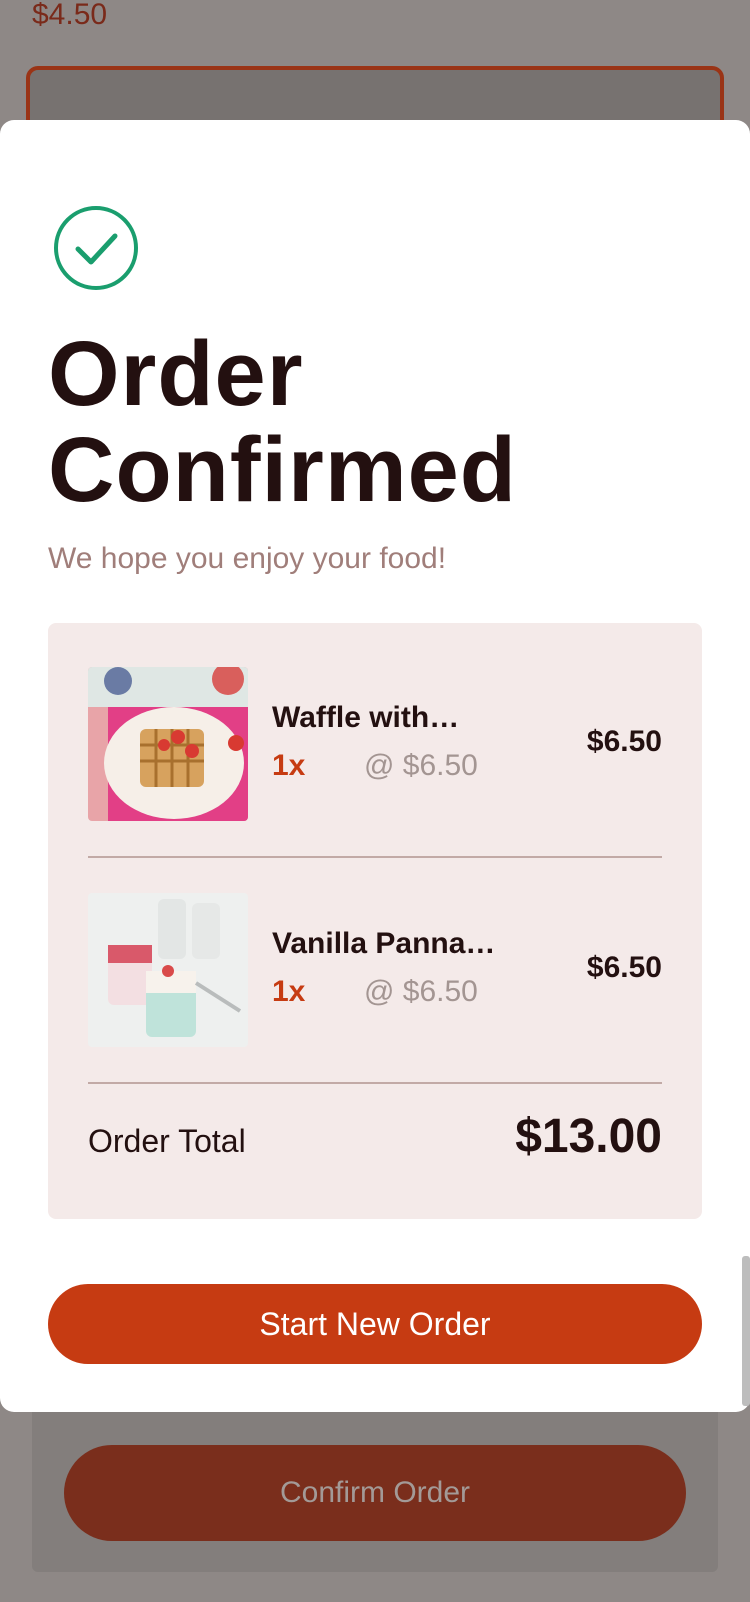 This screenshot has height=1602, width=750. I want to click on start-new-order-button: Start New Order, so click(375, 1324).